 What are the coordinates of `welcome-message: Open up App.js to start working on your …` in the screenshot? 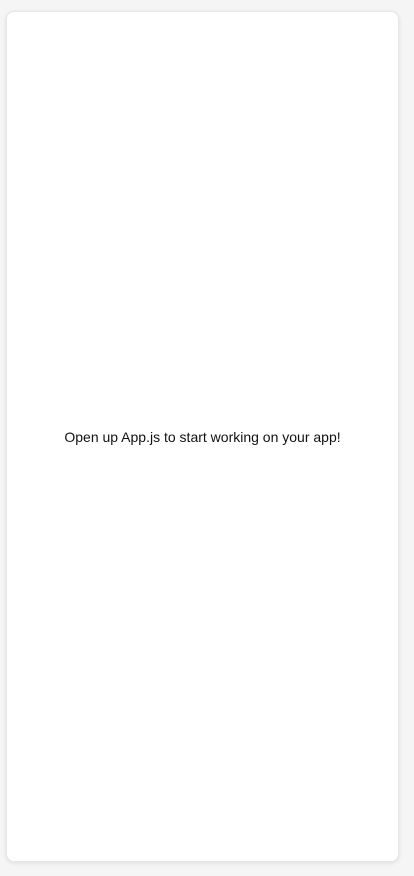 It's located at (202, 436).